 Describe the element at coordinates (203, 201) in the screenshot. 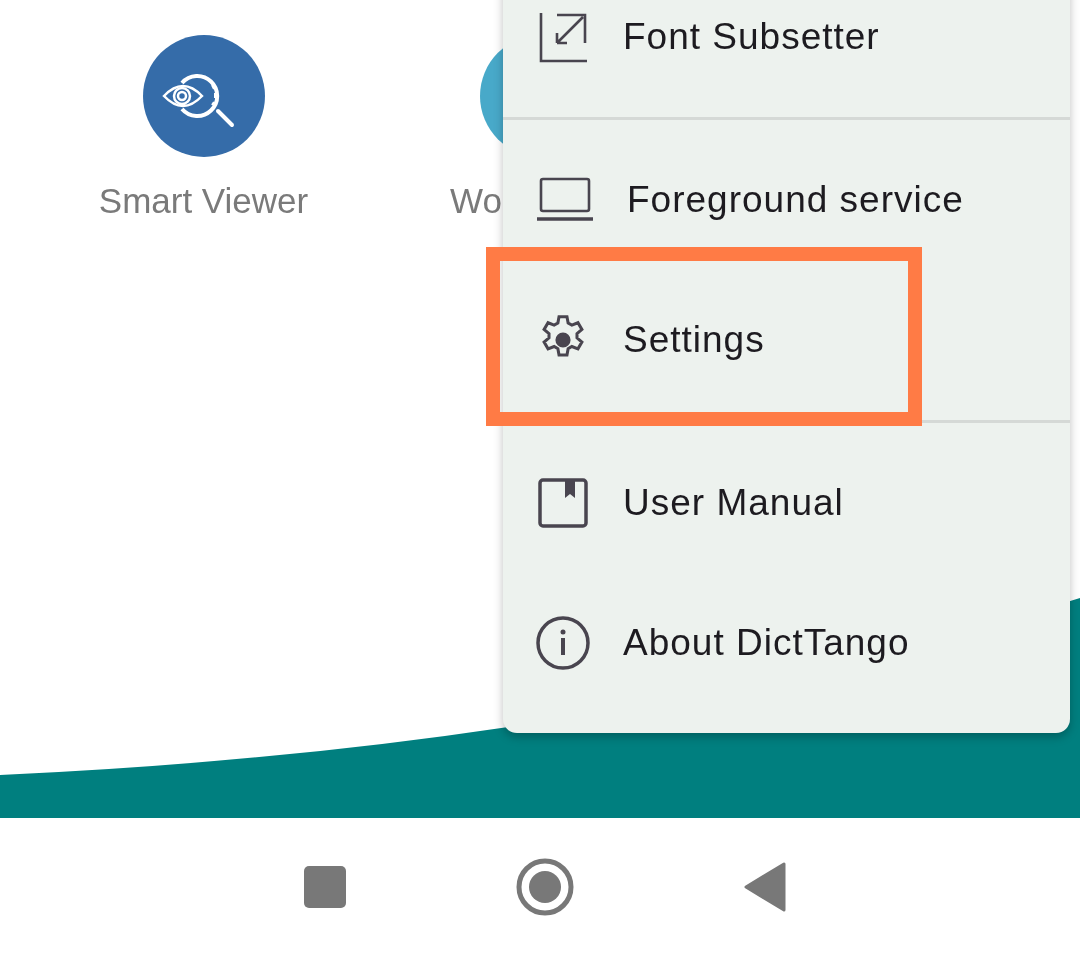

I see `app-label: Smart Viewer` at that location.